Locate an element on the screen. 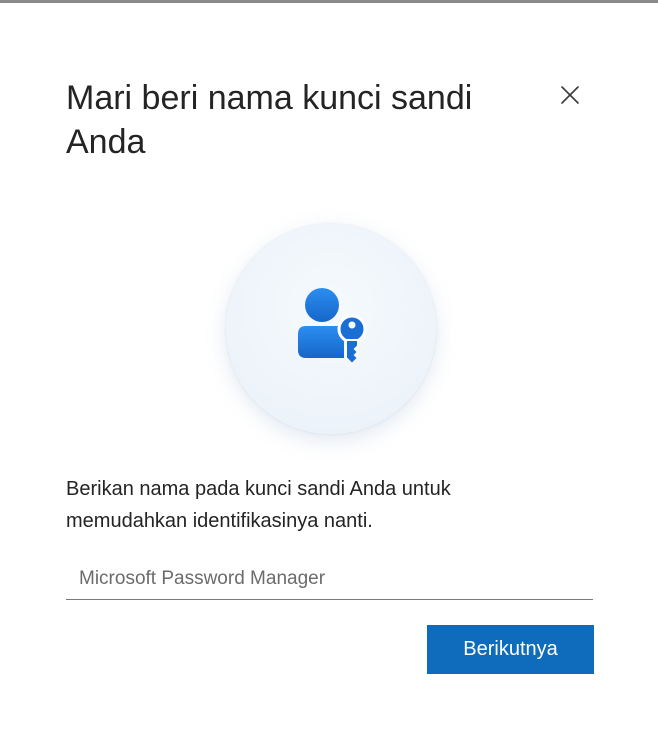 This screenshot has height=736, width=658. close-icon is located at coordinates (570, 97).